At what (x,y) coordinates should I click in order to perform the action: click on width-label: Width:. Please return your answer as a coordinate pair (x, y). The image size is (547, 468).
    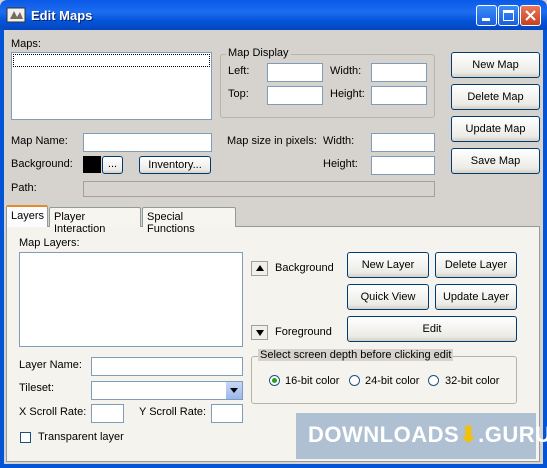
    Looking at the image, I should click on (346, 71).